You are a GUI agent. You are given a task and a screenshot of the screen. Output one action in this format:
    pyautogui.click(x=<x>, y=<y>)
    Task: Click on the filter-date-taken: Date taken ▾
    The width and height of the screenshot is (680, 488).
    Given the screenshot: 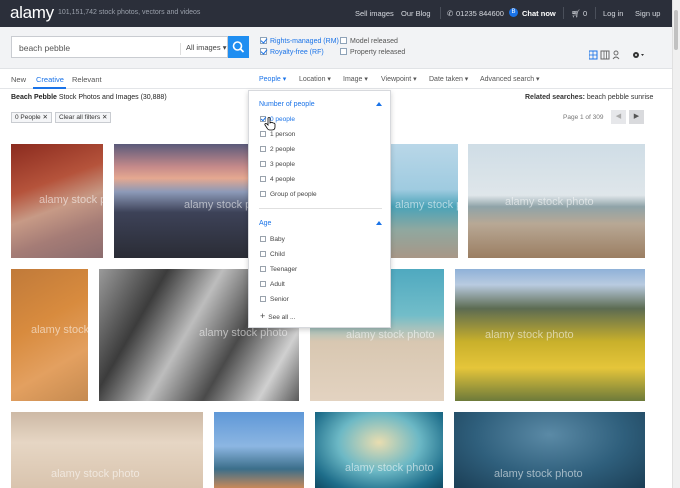 What is the action you would take?
    pyautogui.click(x=448, y=79)
    